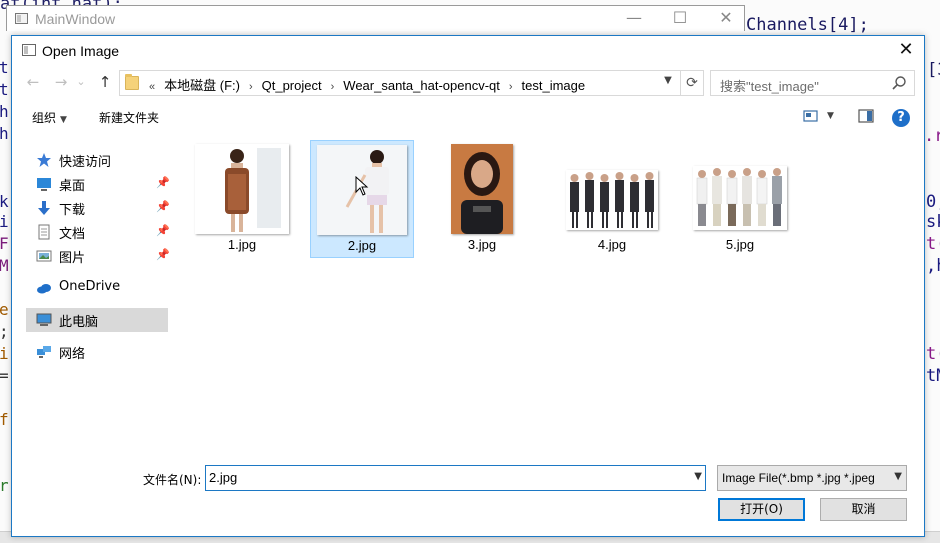 Image resolution: width=940 pixels, height=543 pixels. I want to click on star-icon, so click(44, 160).